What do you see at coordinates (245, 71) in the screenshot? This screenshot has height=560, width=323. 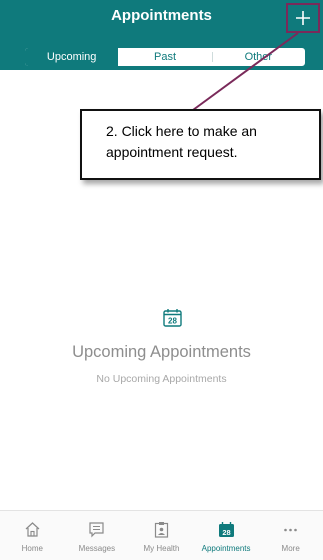 I see `callout-pointer-line` at bounding box center [245, 71].